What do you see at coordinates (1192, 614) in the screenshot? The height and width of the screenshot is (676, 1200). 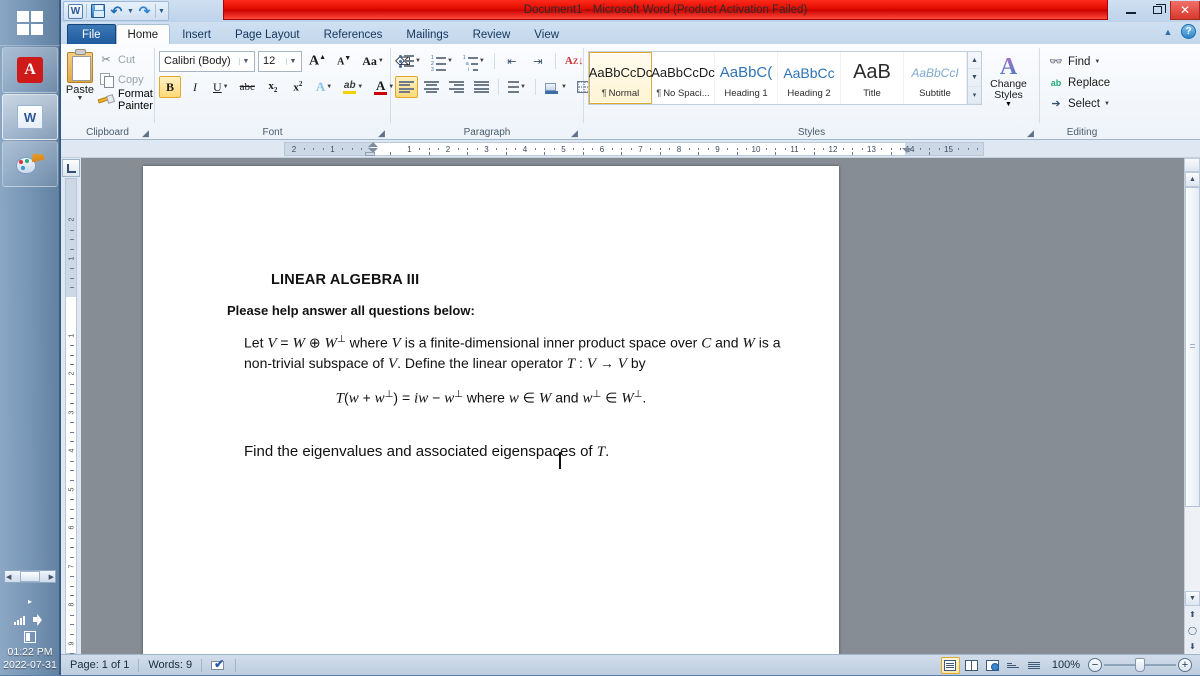 I see `previous-page-button: ⬆` at bounding box center [1192, 614].